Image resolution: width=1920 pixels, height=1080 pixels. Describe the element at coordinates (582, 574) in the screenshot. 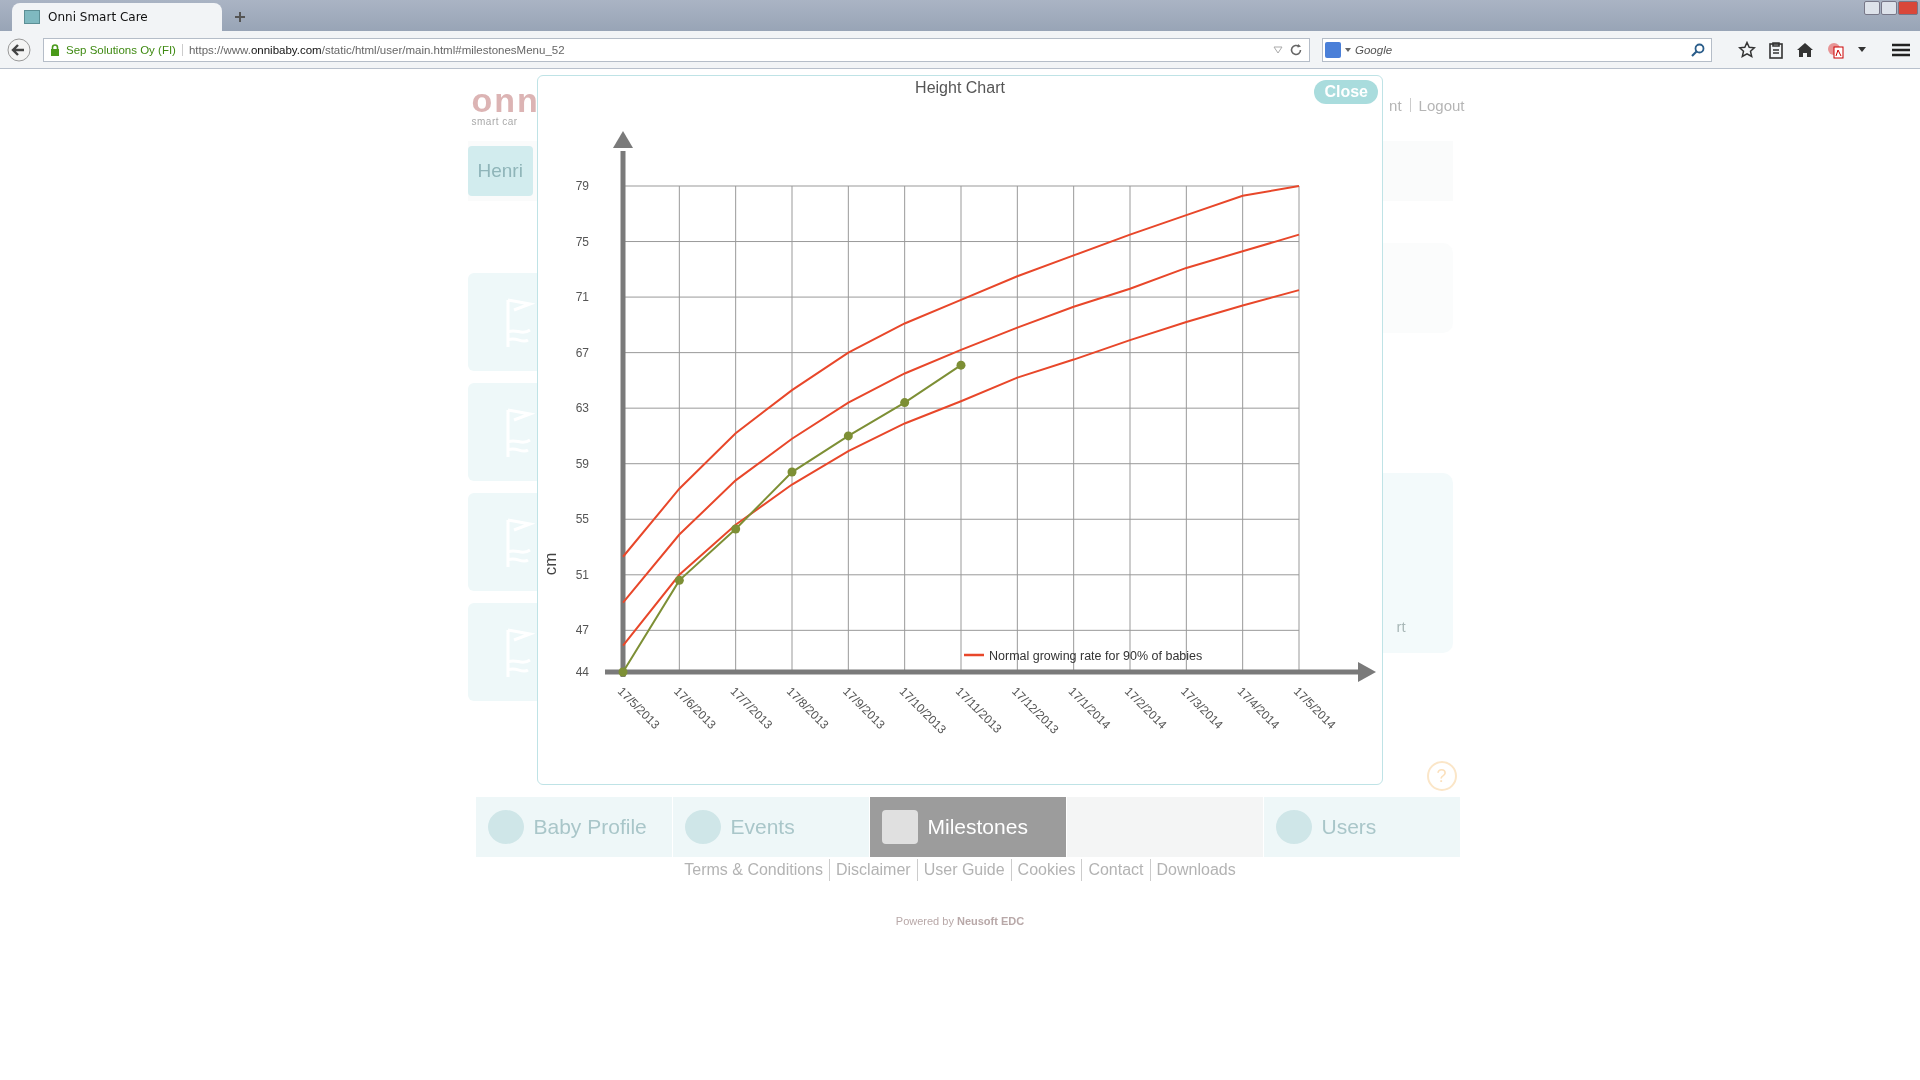

I see `y-tick-label: 51` at that location.